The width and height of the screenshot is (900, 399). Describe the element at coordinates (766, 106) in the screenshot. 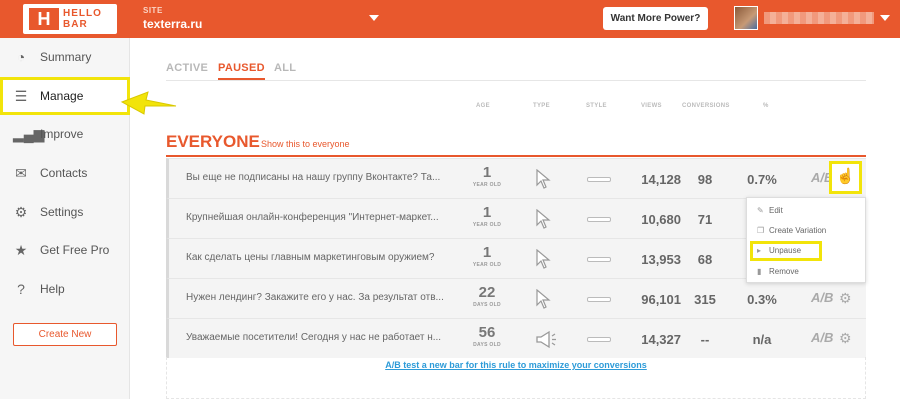

I see `column-header-percent: %` at that location.